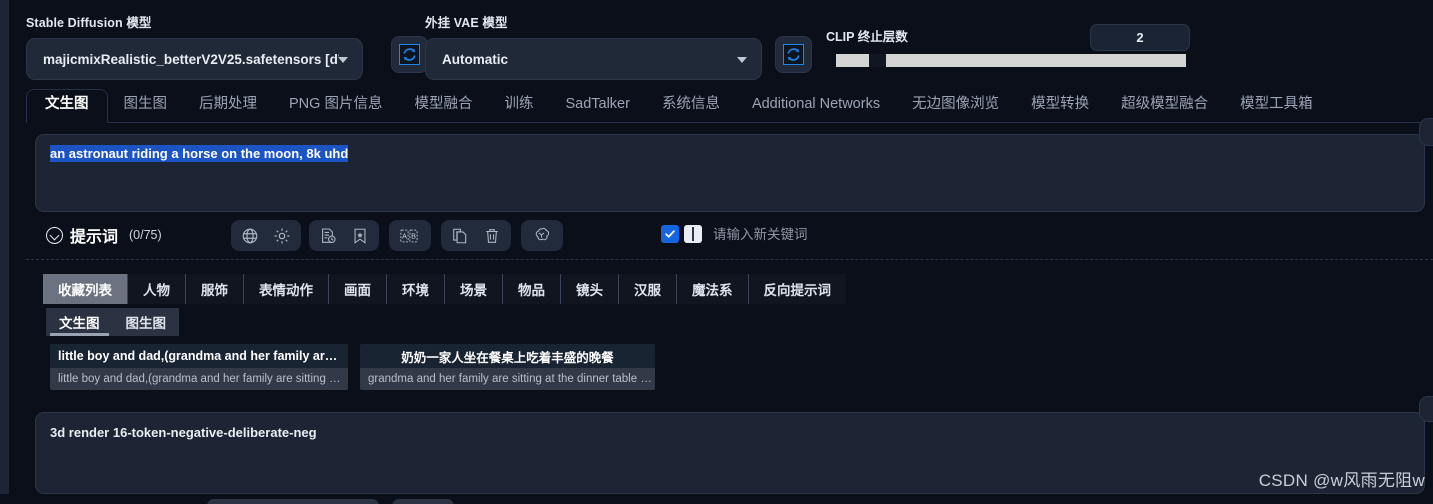  What do you see at coordinates (1426, 132) in the screenshot?
I see `prompt-panel-right-overflow` at bounding box center [1426, 132].